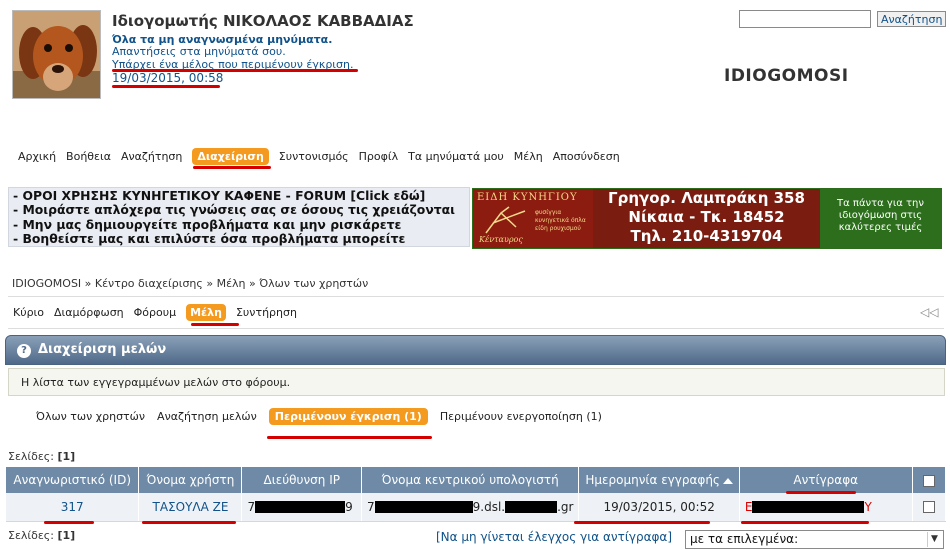 This screenshot has height=550, width=950. What do you see at coordinates (301, 480) in the screenshot?
I see `col-ip: Διεύθυνση IP` at bounding box center [301, 480].